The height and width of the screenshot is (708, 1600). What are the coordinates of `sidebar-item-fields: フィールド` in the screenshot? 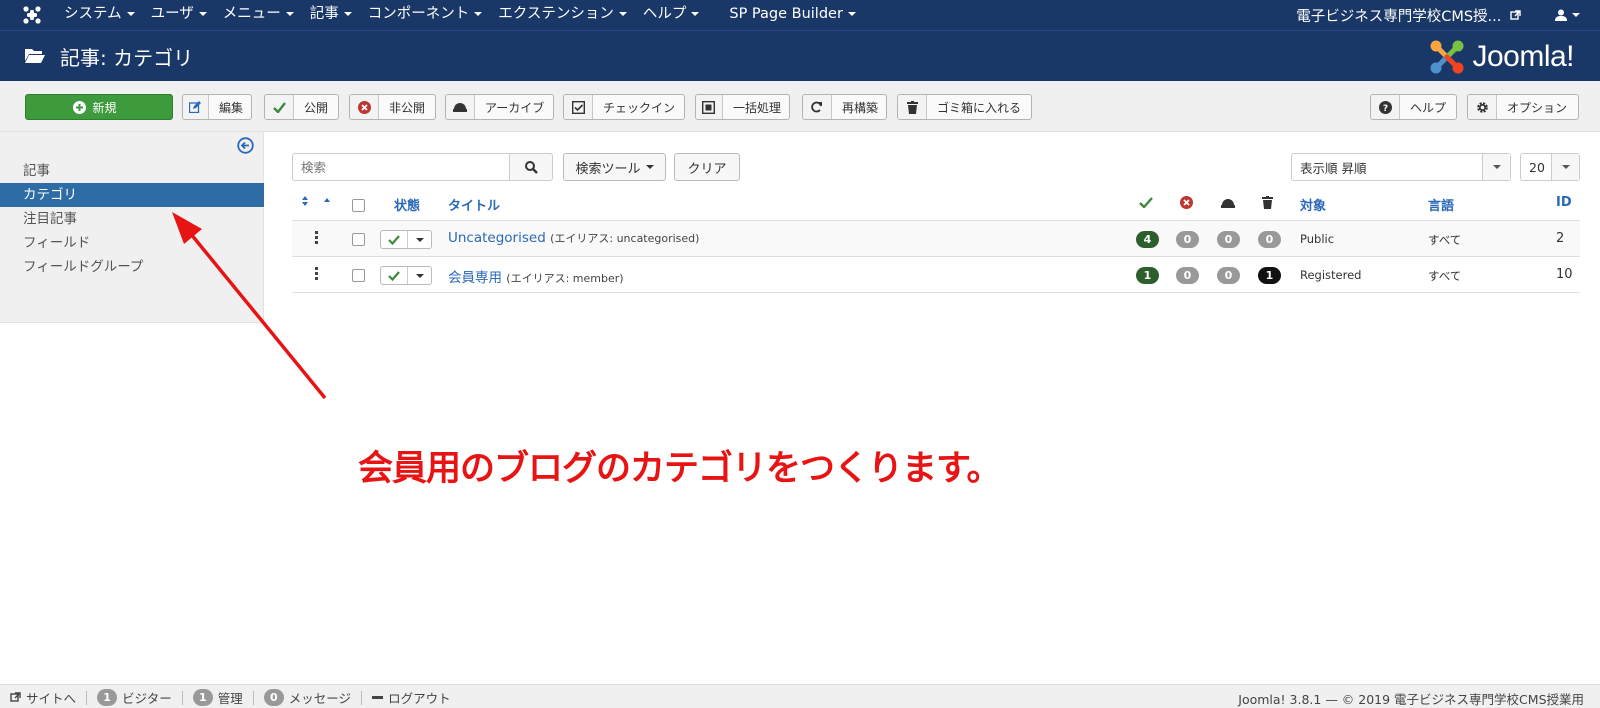 It's located at (132, 243).